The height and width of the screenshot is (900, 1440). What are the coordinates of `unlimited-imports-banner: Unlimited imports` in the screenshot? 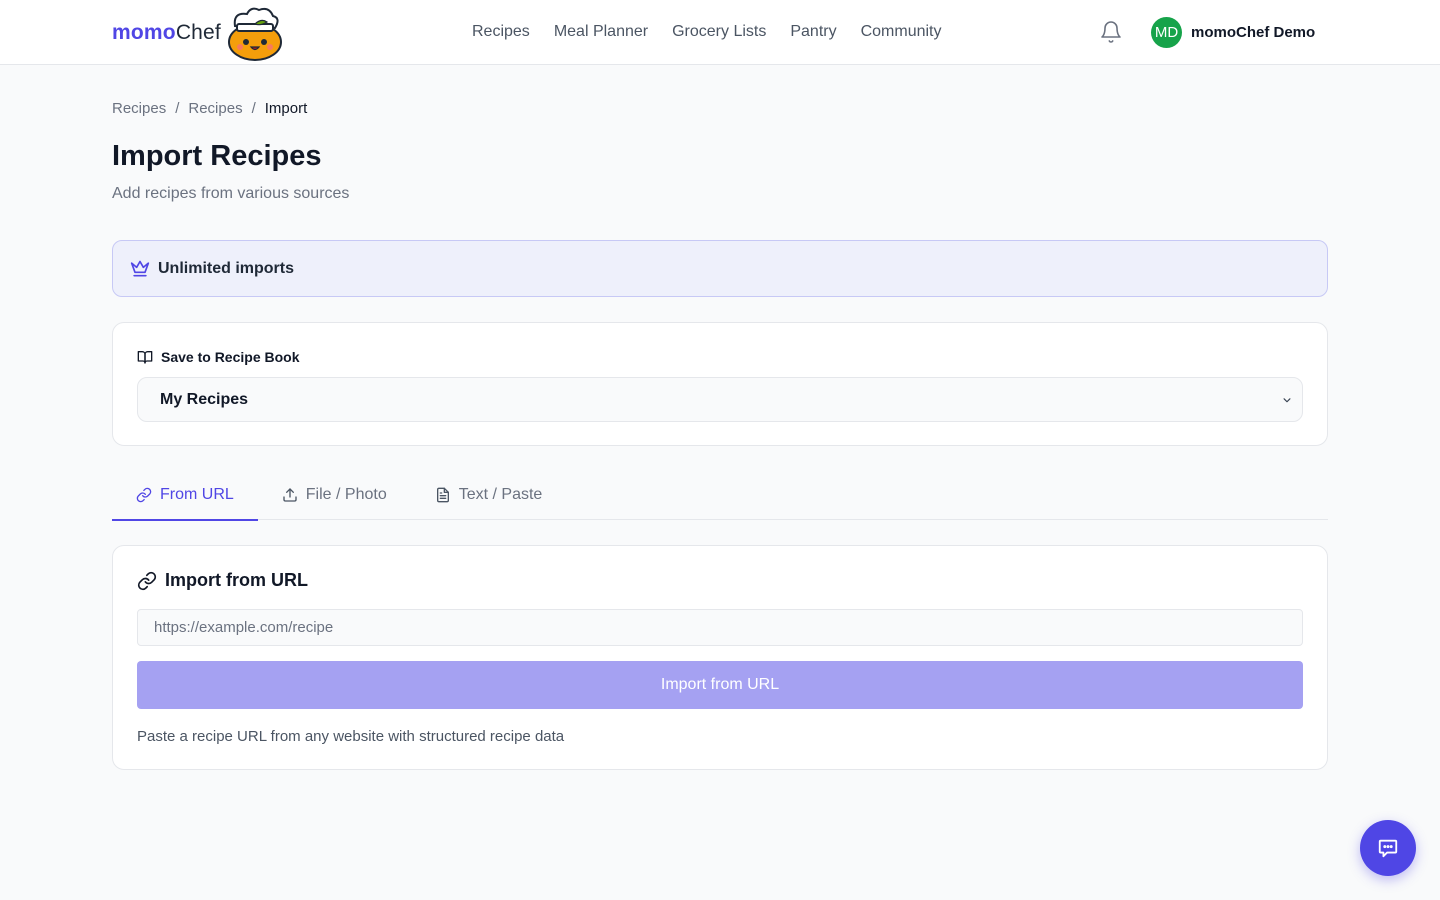 It's located at (720, 268).